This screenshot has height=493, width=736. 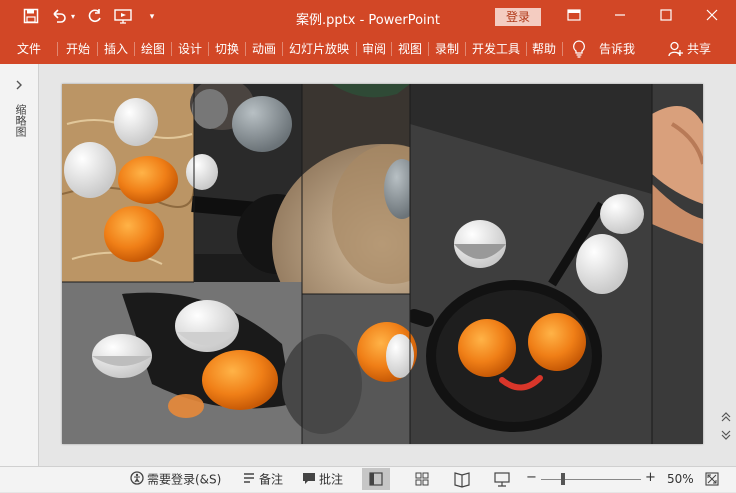 I want to click on fit-window-button, so click(x=712, y=481).